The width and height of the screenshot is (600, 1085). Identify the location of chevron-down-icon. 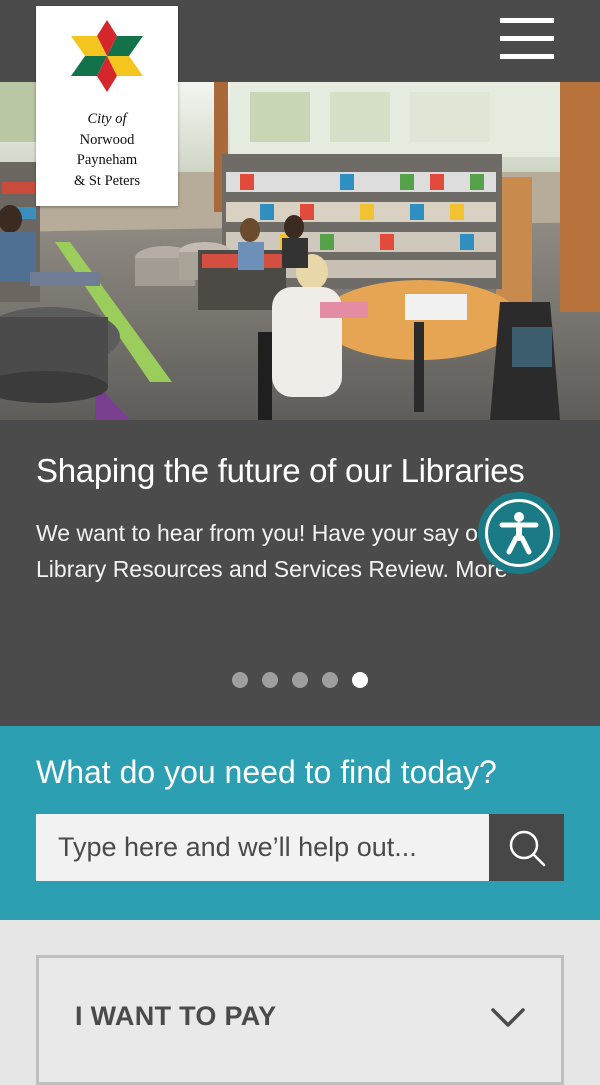
(508, 1017).